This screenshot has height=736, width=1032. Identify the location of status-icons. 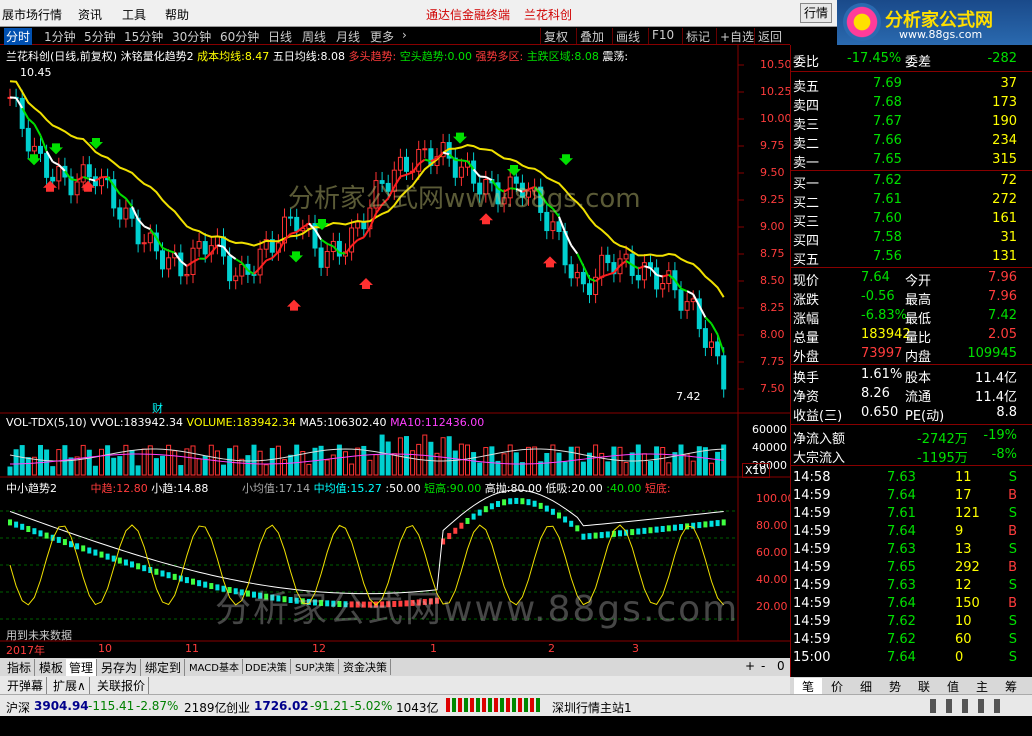
(970, 706).